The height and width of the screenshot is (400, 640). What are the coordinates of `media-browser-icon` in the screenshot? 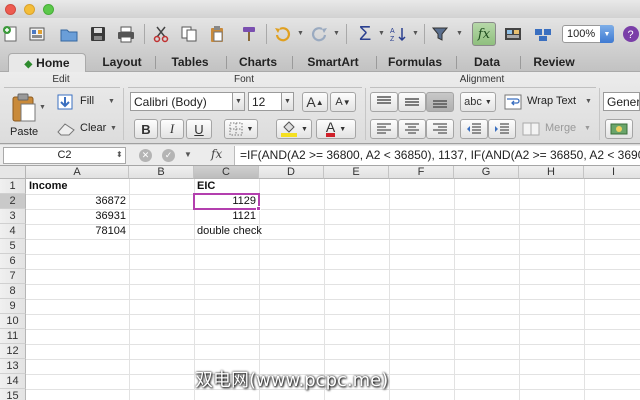 It's located at (513, 34).